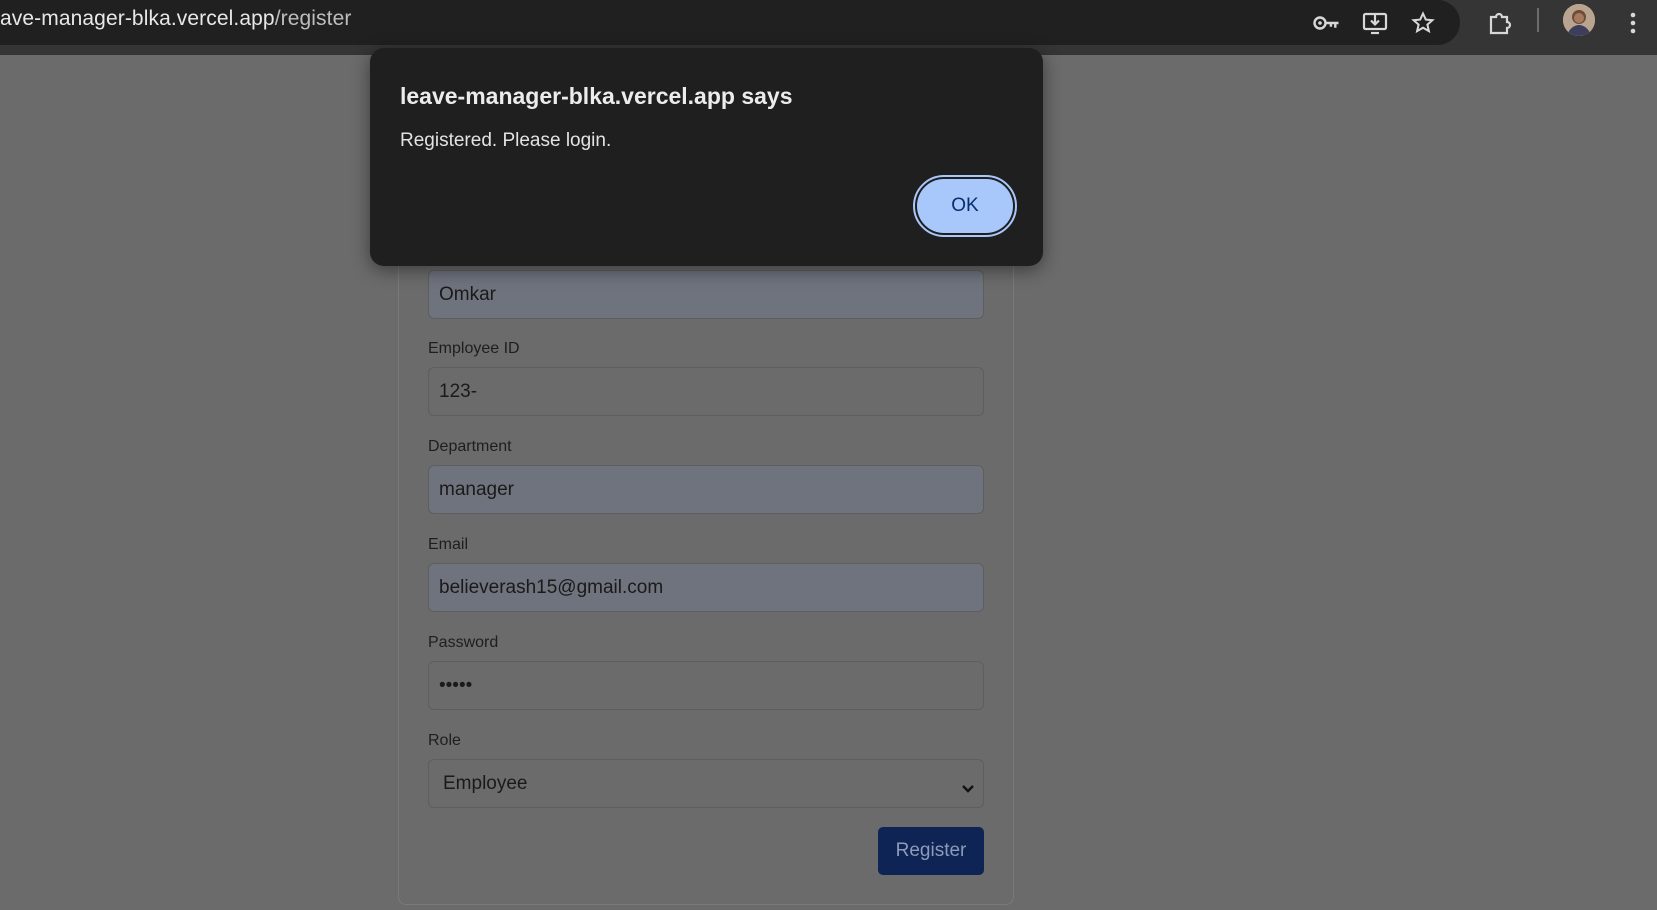  I want to click on chevron-down-icon, so click(968, 789).